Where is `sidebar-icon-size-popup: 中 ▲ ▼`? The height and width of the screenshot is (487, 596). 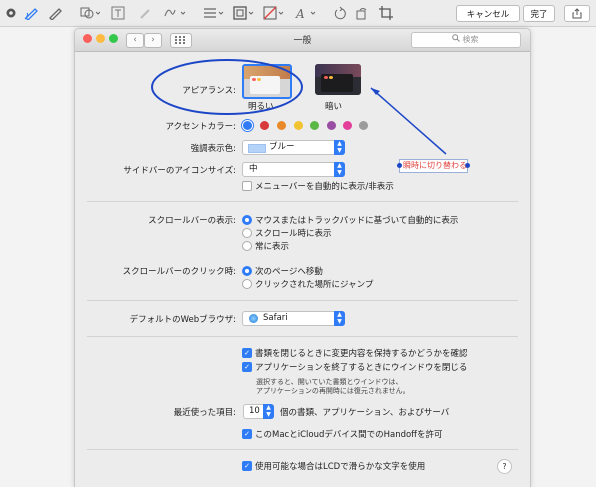 sidebar-icon-size-popup: 中 ▲ ▼ is located at coordinates (293, 169).